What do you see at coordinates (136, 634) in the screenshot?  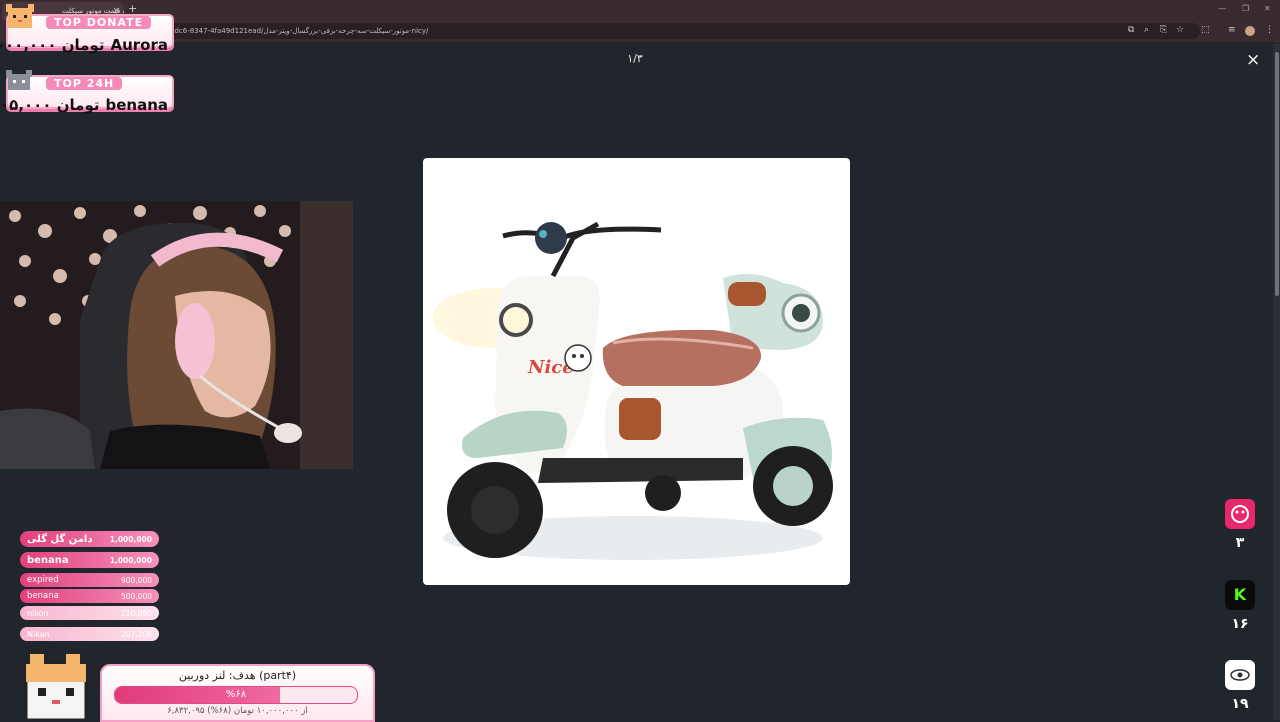 I see `leaderboard-amount: 207,208` at bounding box center [136, 634].